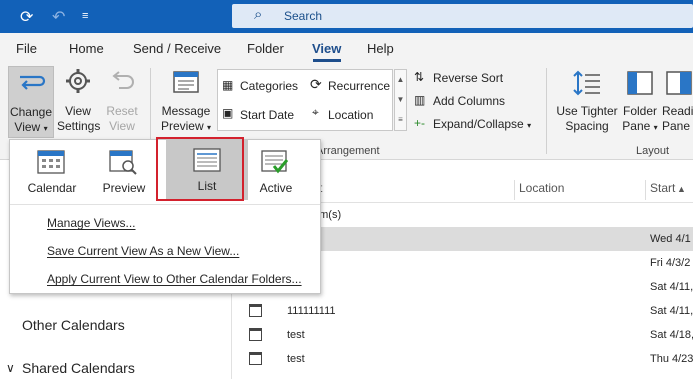 This screenshot has width=693, height=379. What do you see at coordinates (122, 111) in the screenshot?
I see `reset-view-label-1: Reset` at bounding box center [122, 111].